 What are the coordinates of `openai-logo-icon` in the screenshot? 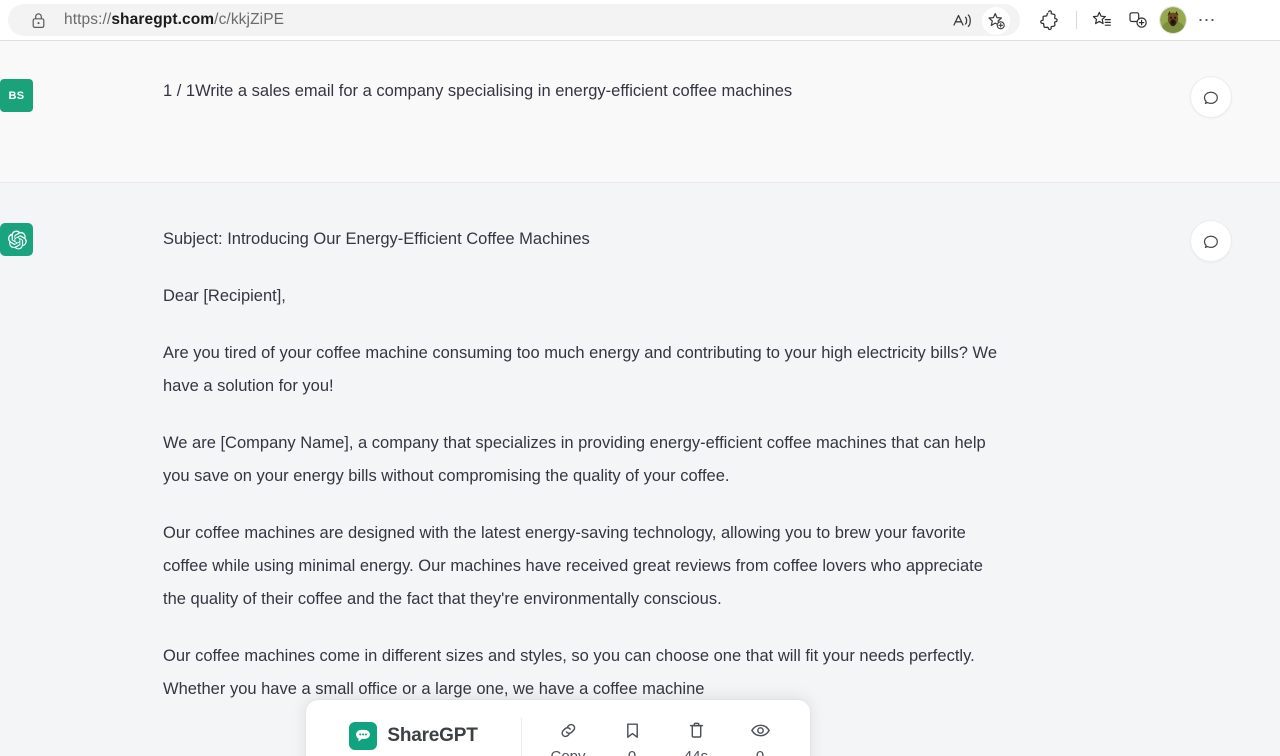 It's located at (16, 239).